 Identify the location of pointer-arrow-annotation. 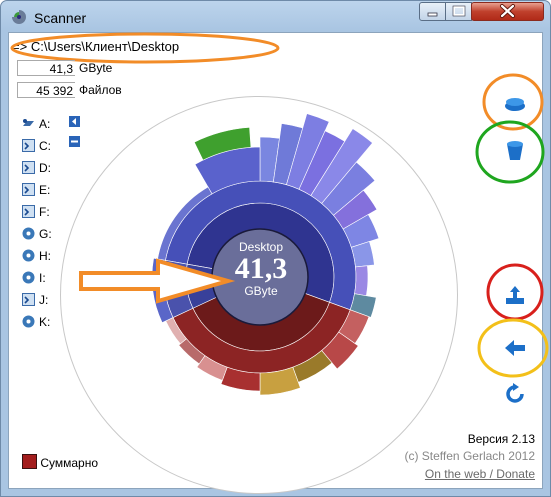
(157, 281).